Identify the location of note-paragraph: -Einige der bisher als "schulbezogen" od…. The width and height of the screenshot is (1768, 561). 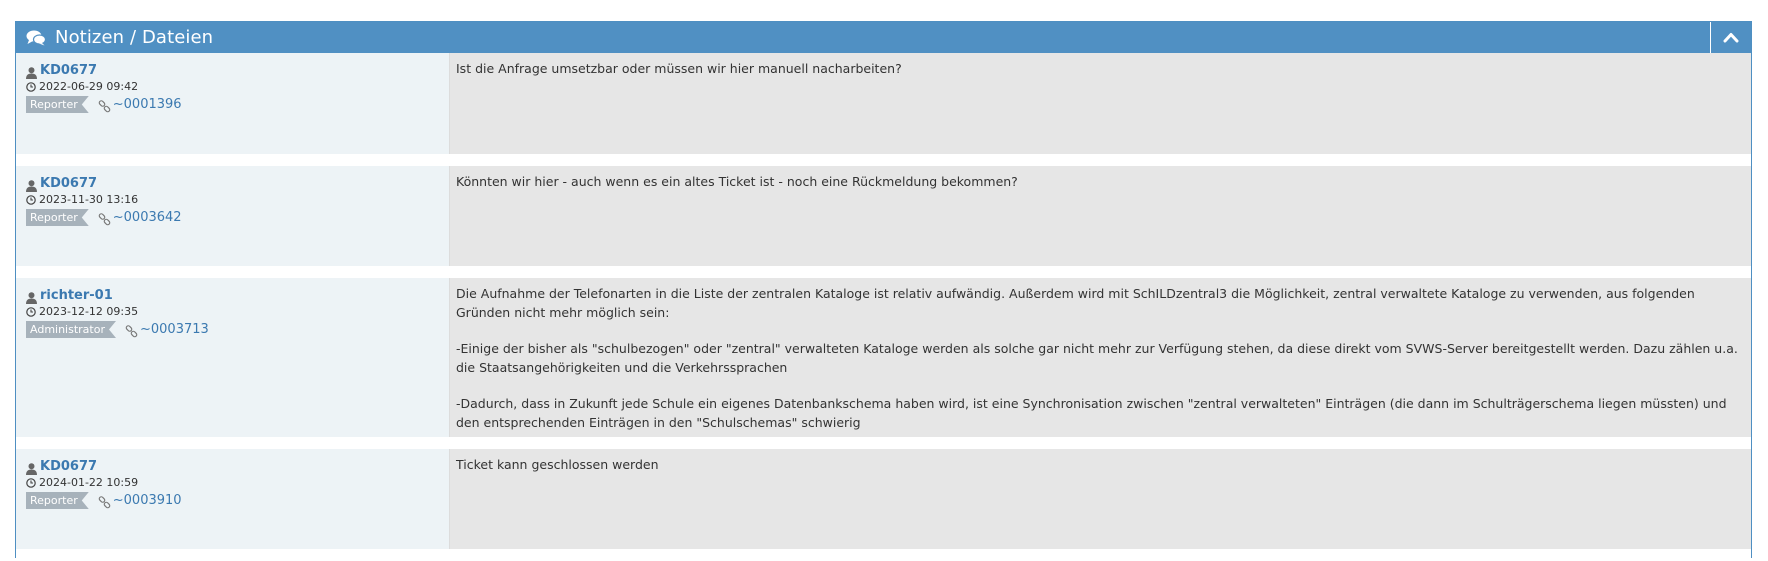
(1097, 358).